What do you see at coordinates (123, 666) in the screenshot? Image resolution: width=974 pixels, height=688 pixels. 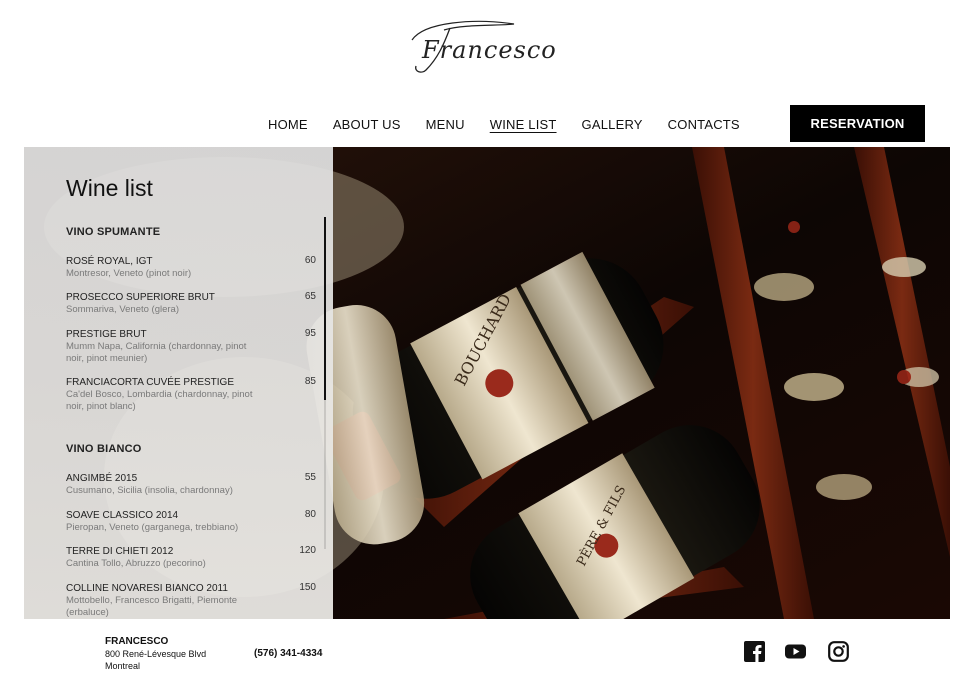 I see `footer-address-line2: Montreal` at bounding box center [123, 666].